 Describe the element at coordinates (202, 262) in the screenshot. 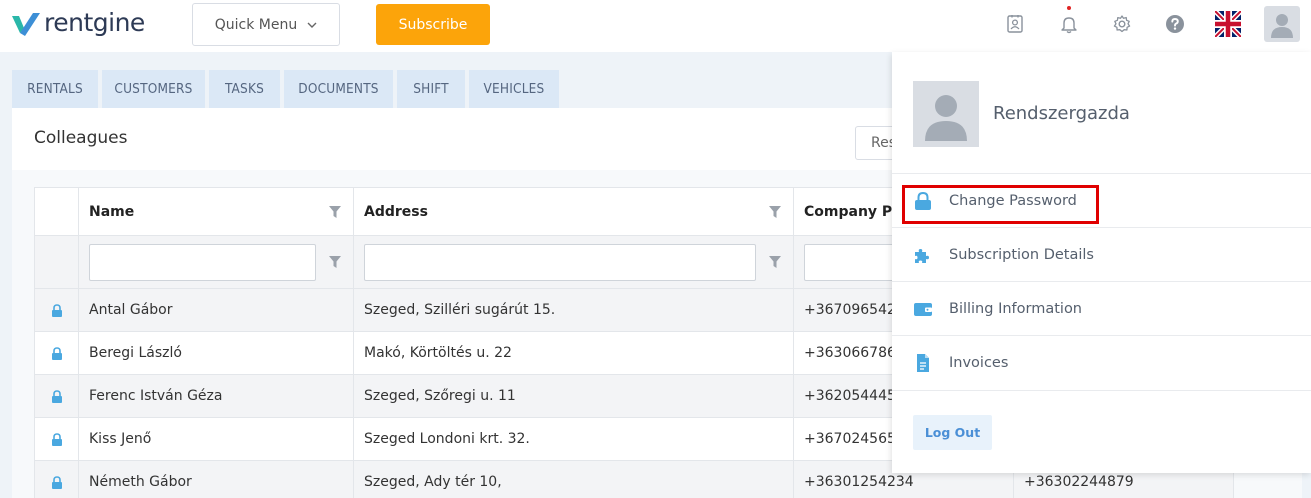

I see `name-filter-input` at that location.